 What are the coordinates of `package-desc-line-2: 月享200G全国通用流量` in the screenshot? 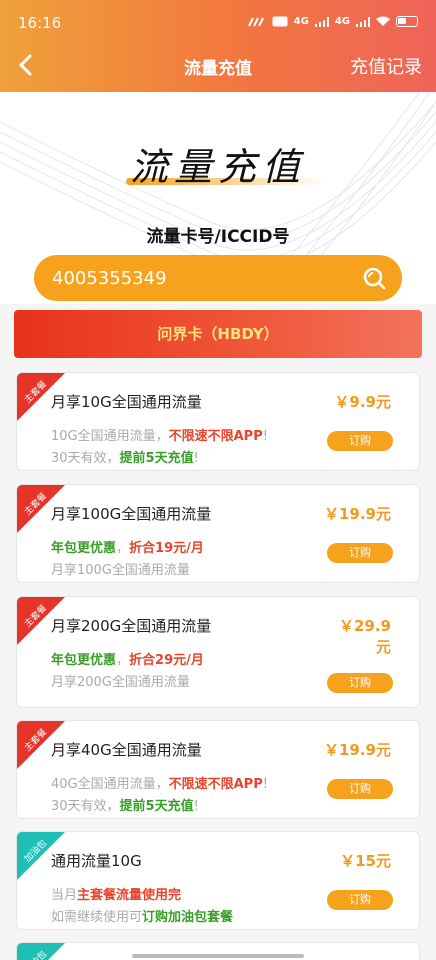 It's located at (120, 682).